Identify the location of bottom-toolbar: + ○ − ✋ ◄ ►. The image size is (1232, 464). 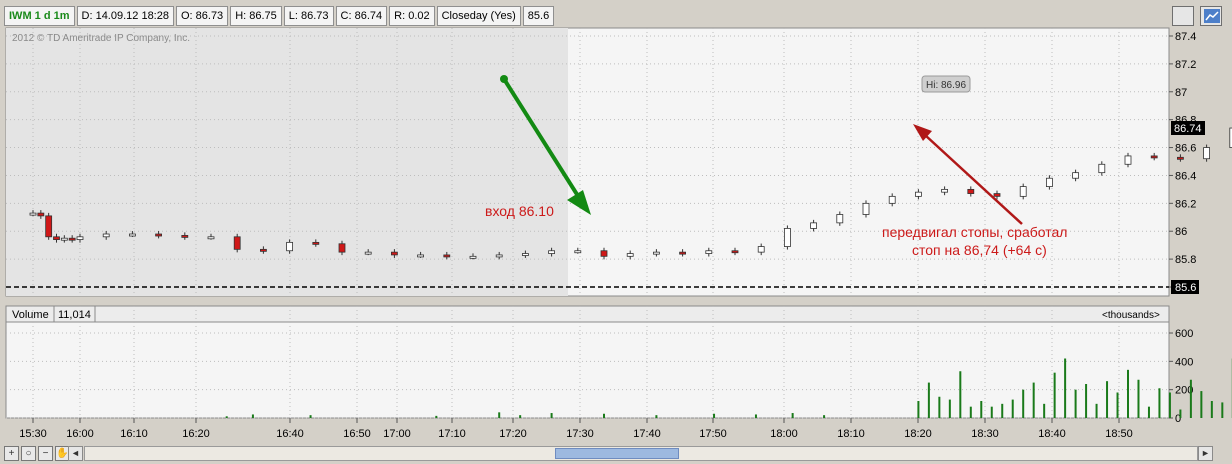
(616, 454).